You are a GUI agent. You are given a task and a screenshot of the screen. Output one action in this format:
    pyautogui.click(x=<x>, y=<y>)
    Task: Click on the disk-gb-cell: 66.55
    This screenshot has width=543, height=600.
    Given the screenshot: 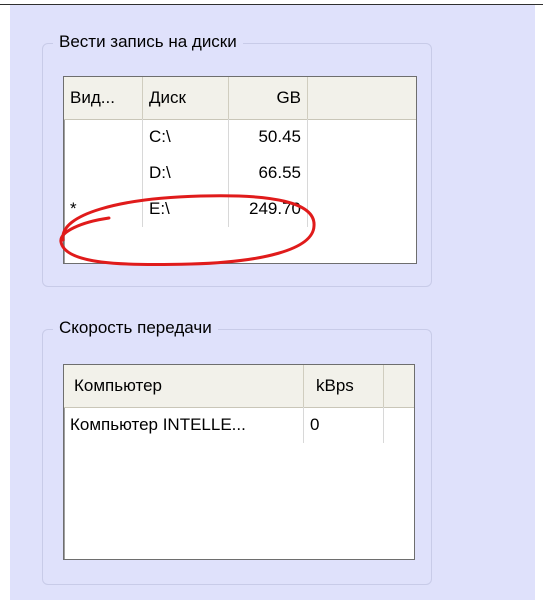 What is the action you would take?
    pyautogui.click(x=268, y=173)
    